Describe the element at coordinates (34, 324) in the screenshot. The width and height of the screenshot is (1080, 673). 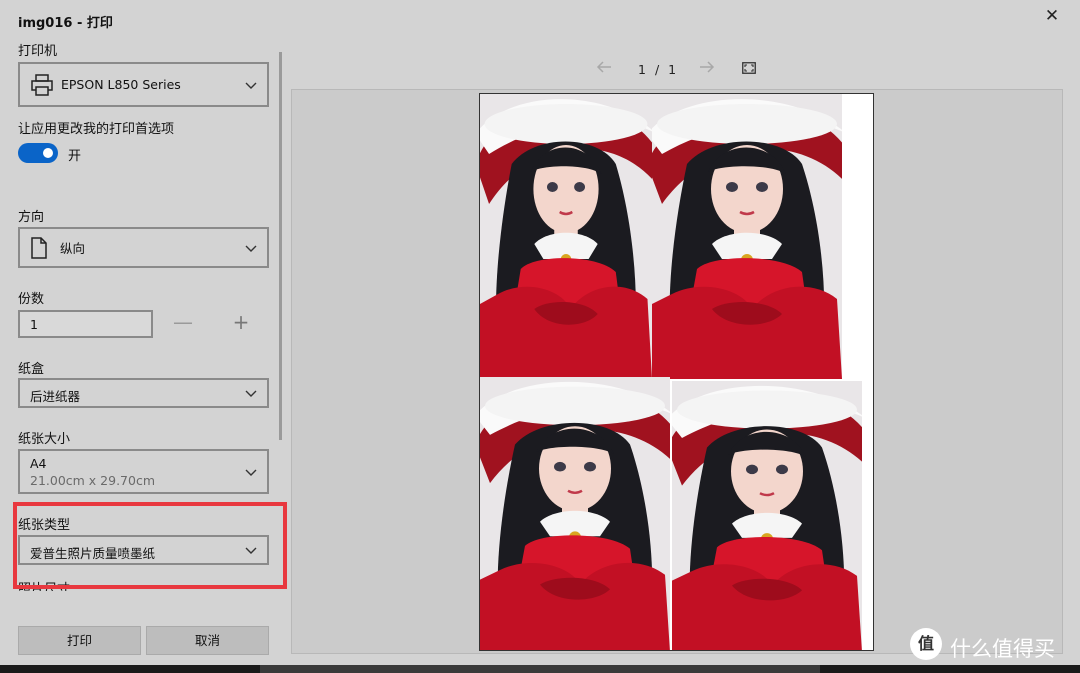
I see `copies-value: 1` at that location.